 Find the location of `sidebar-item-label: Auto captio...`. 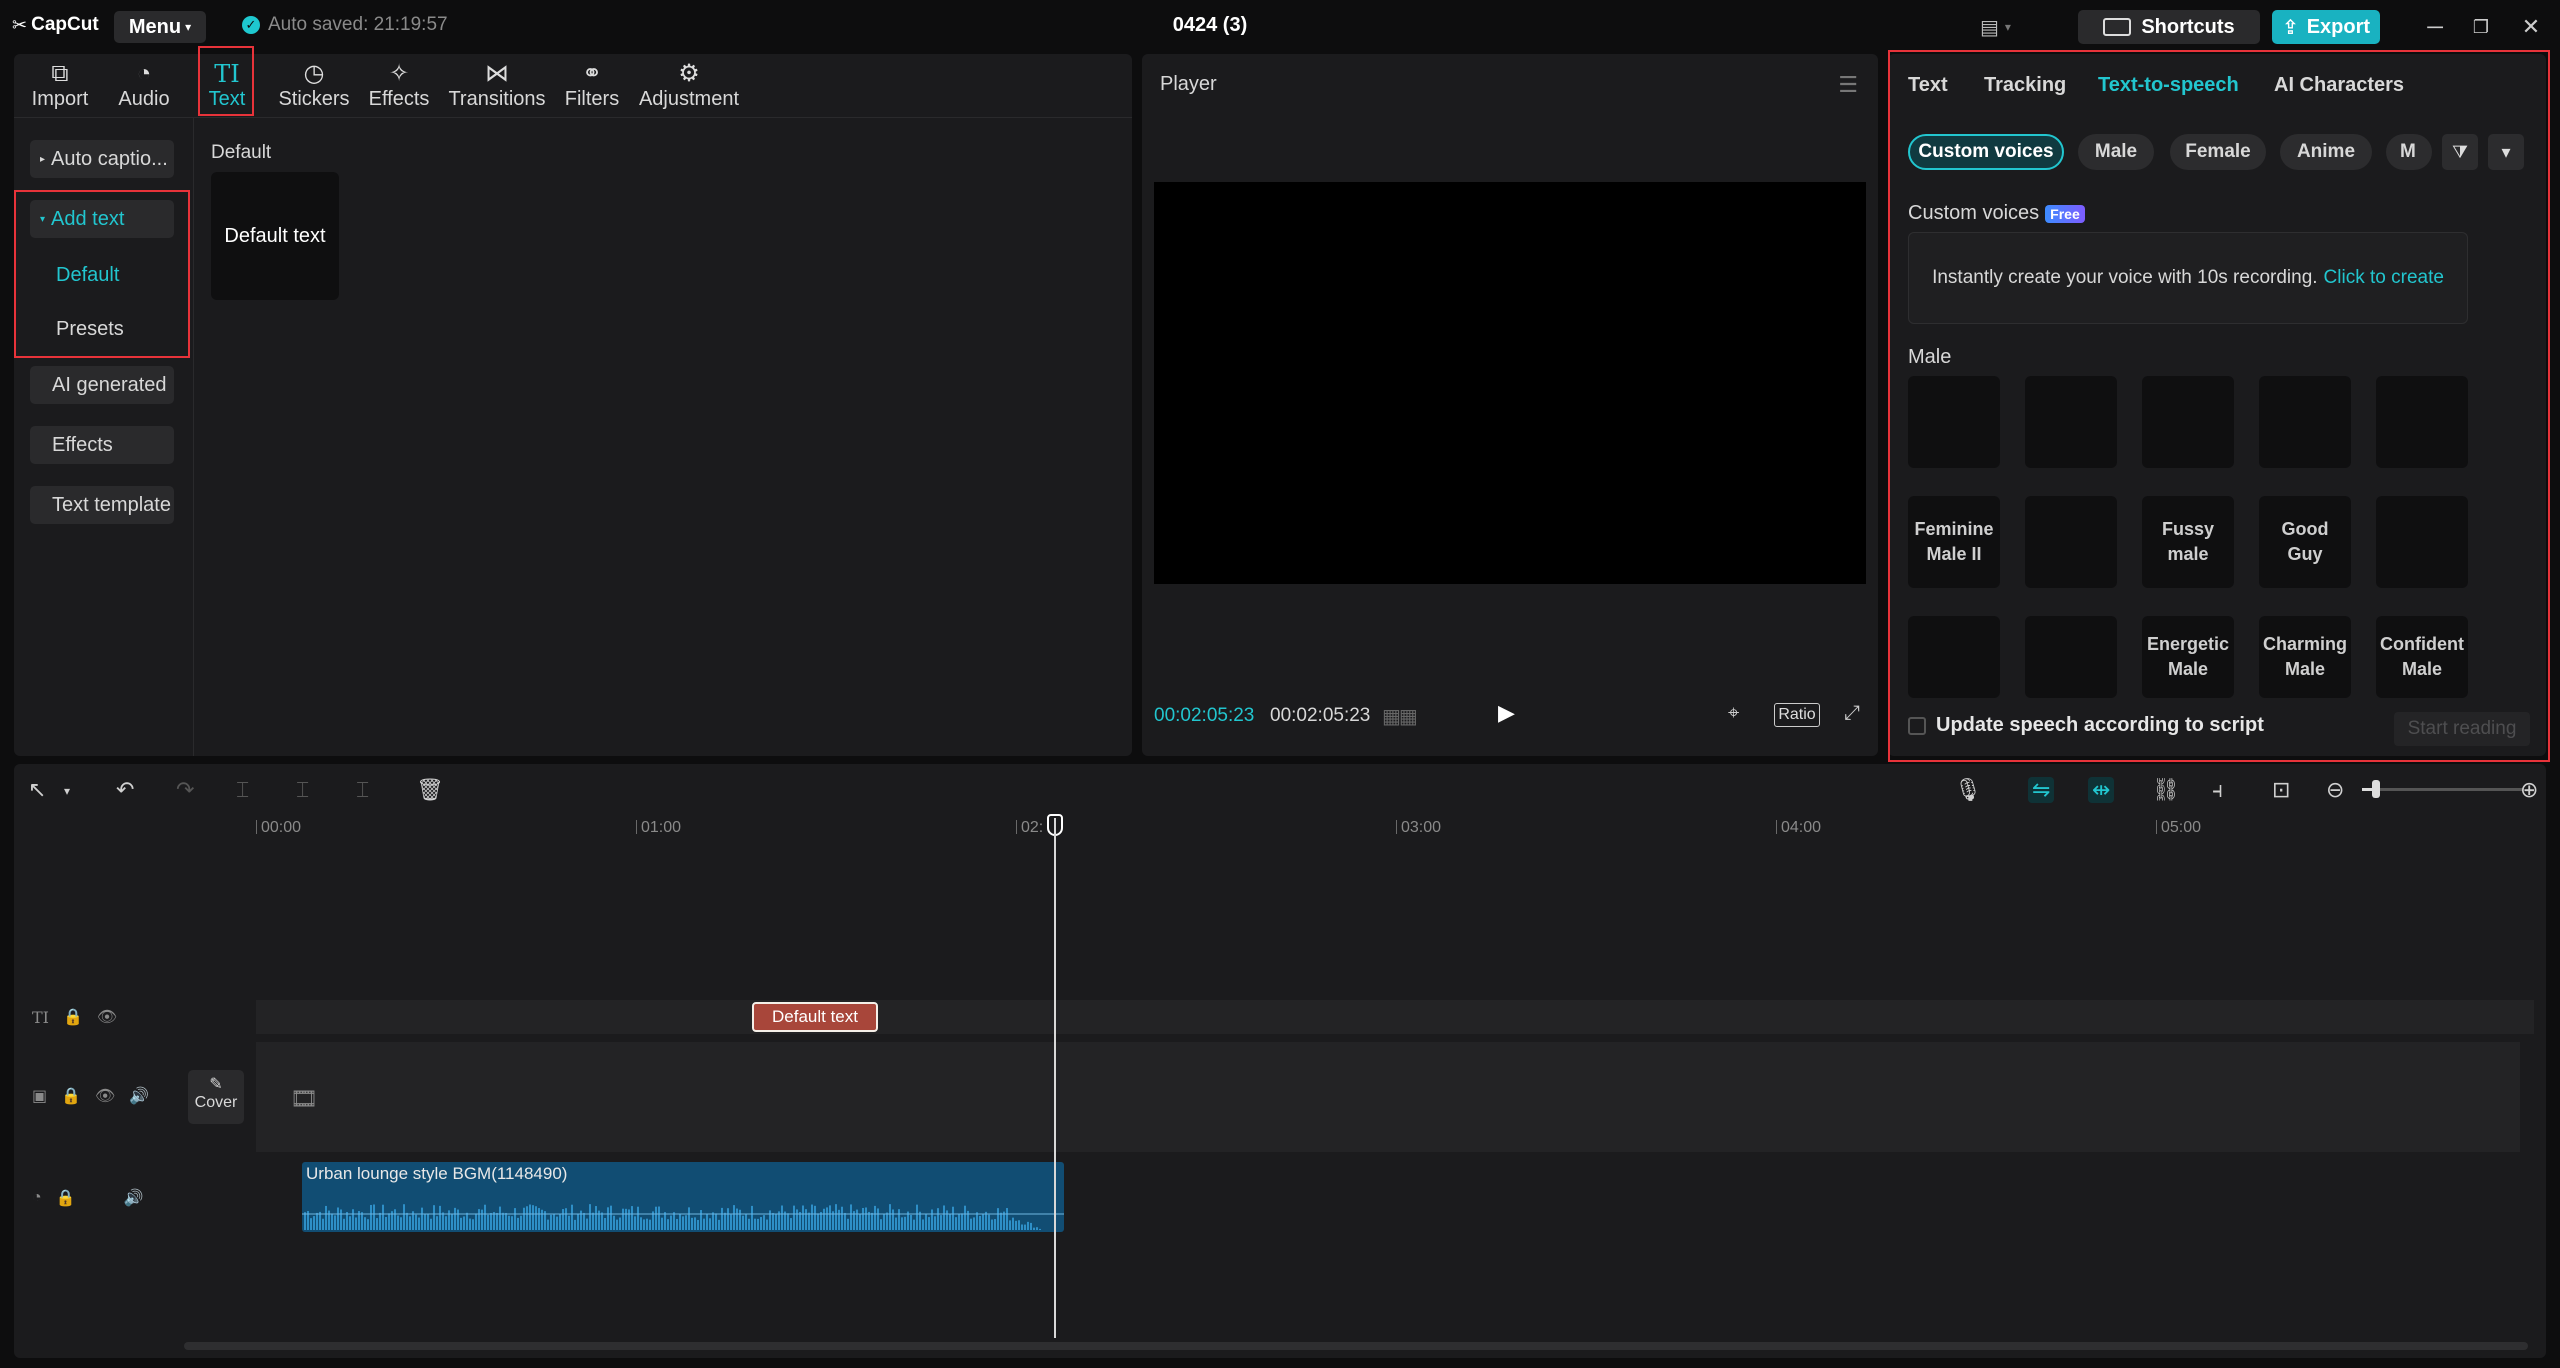

sidebar-item-label: Auto captio... is located at coordinates (109, 158).